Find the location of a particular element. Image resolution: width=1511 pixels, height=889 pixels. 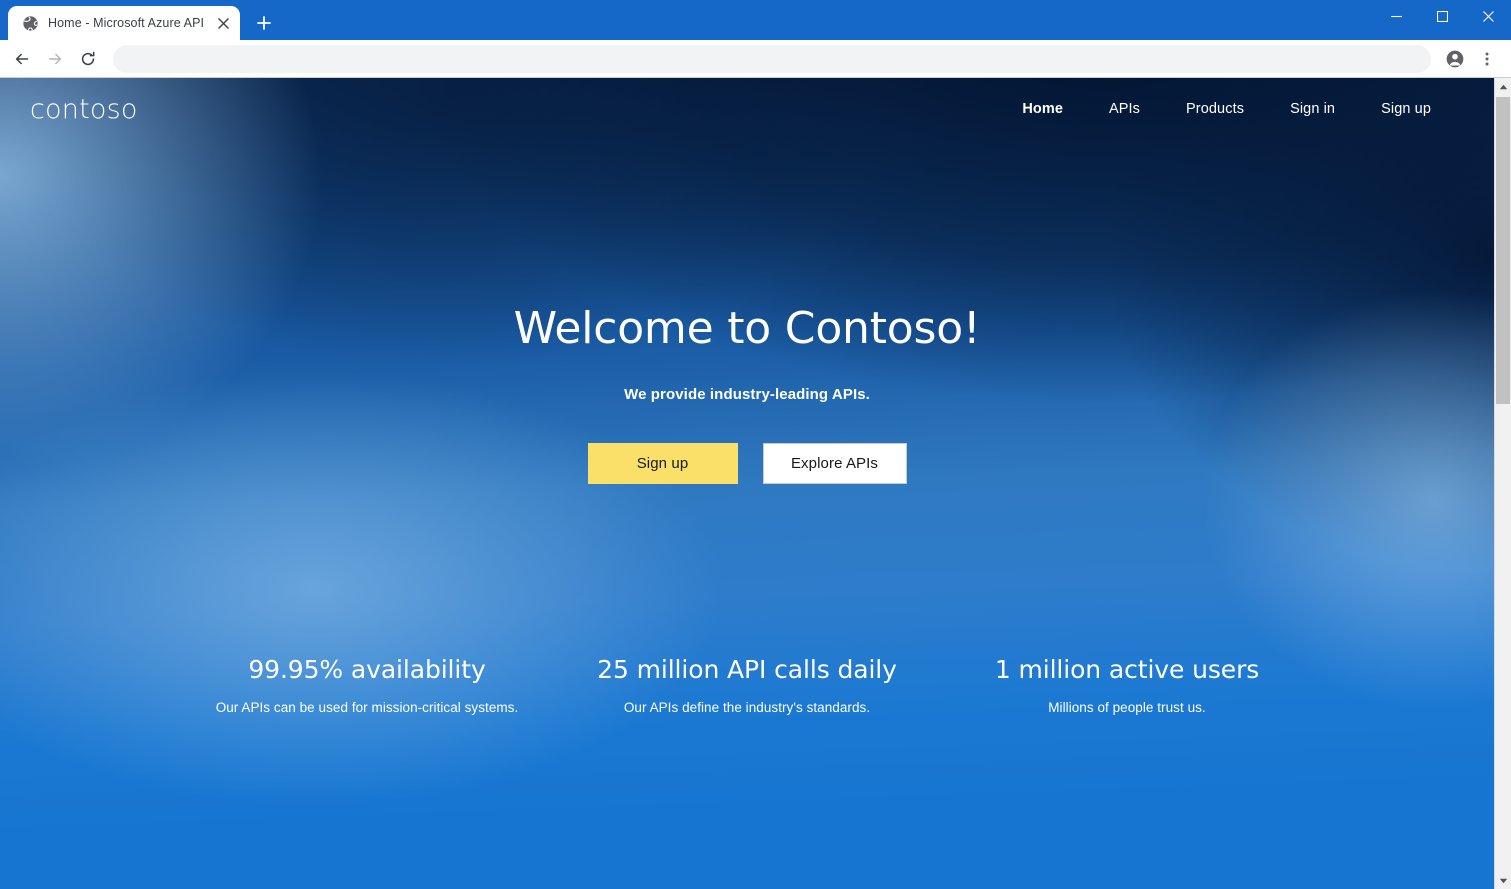

site-logo: contoso is located at coordinates (84, 109).